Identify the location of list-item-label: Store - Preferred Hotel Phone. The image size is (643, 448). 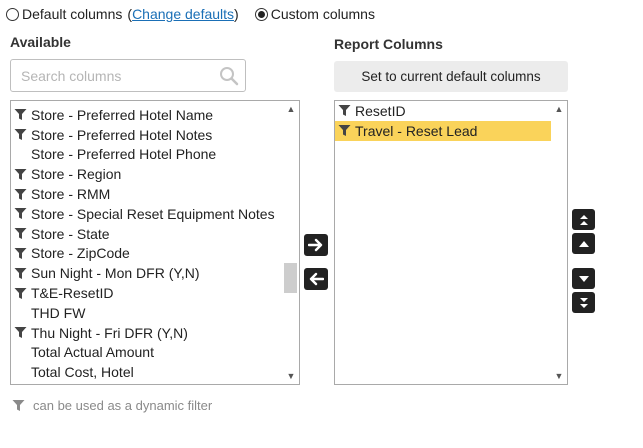
(124, 154).